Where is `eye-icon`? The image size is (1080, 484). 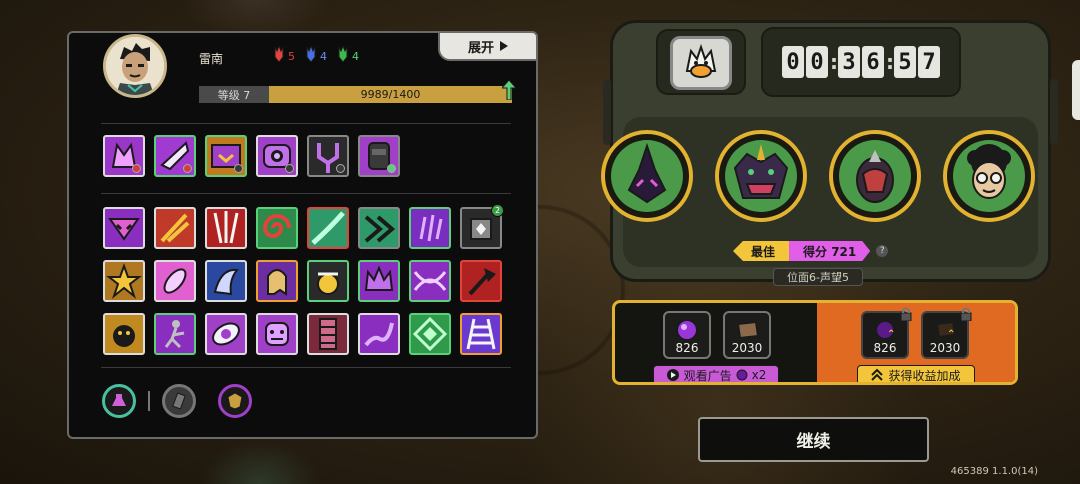 eye-icon is located at coordinates (226, 334).